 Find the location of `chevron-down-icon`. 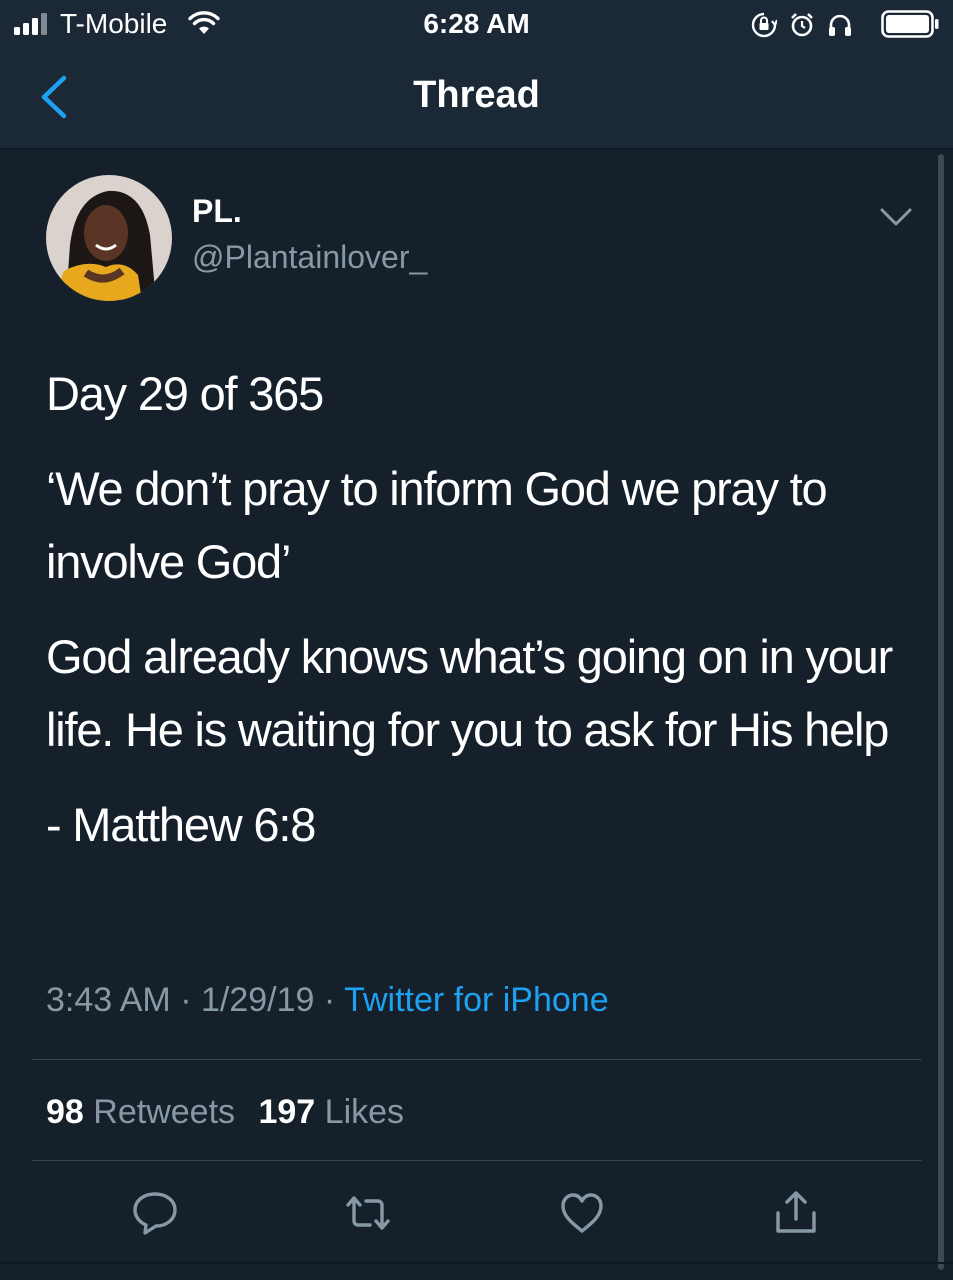

chevron-down-icon is located at coordinates (896, 217).